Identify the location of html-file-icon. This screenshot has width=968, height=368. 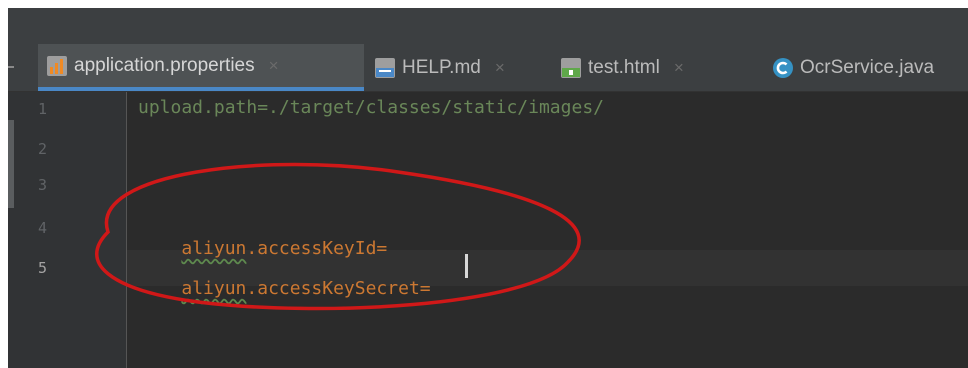
(571, 67).